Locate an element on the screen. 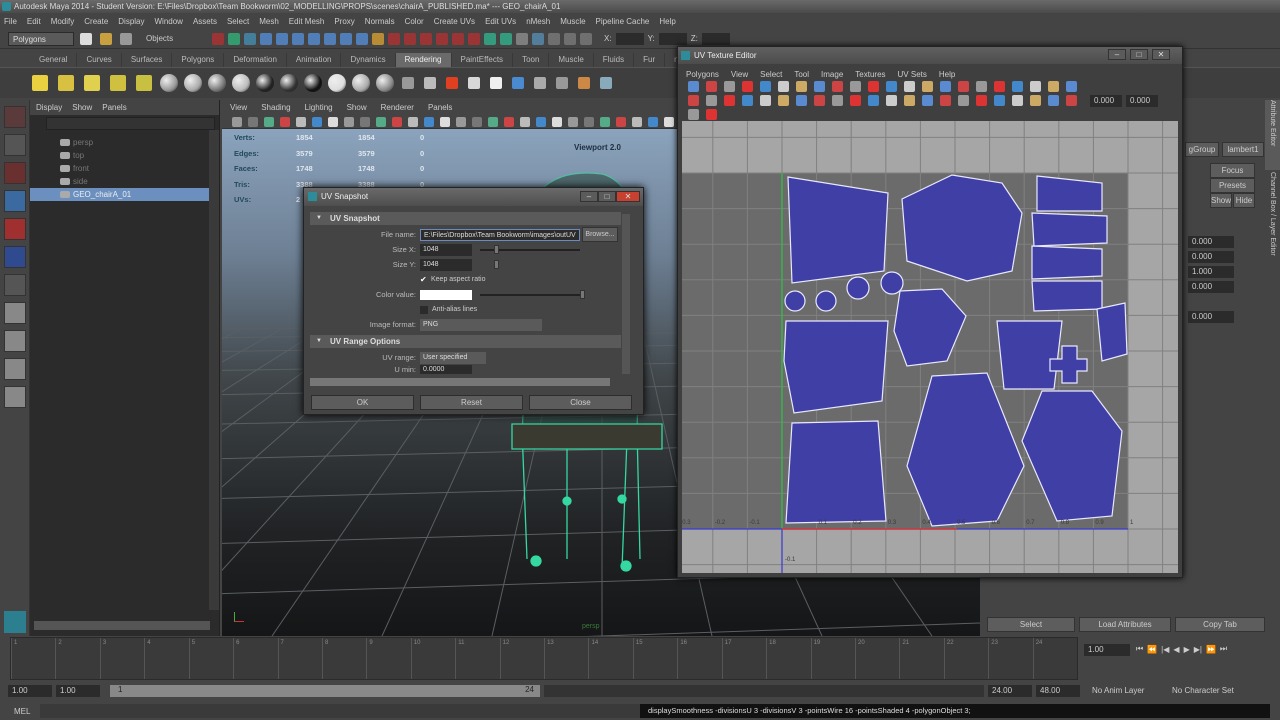 The width and height of the screenshot is (1280, 720). close-dialog-button: Close is located at coordinates (580, 402).